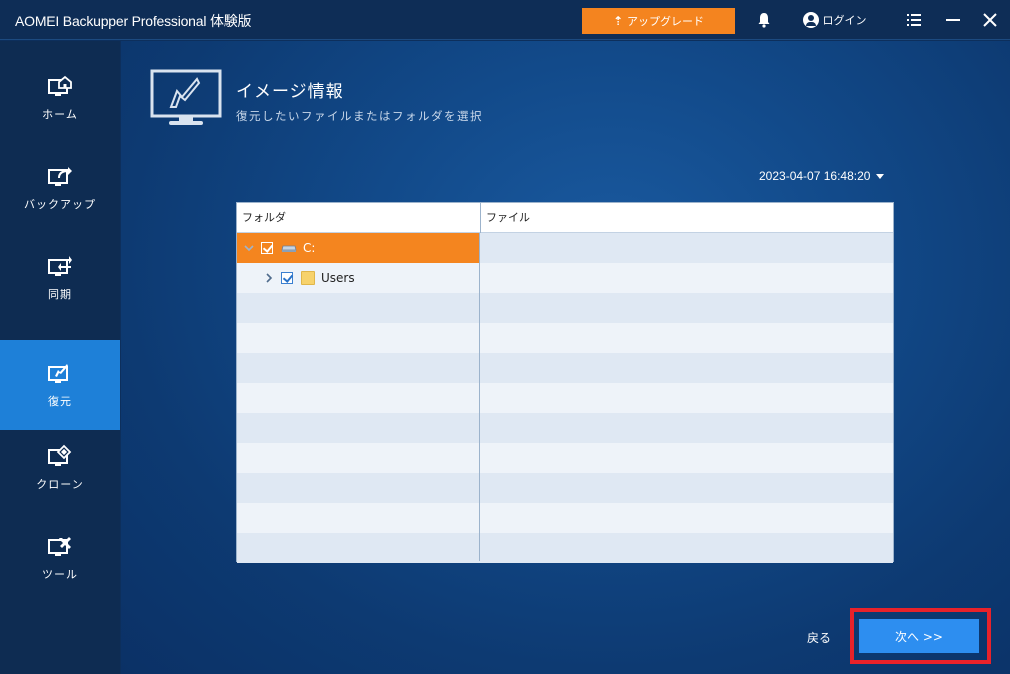 This screenshot has width=1010, height=674. What do you see at coordinates (919, 636) in the screenshot?
I see `next-button: 次へ >>` at bounding box center [919, 636].